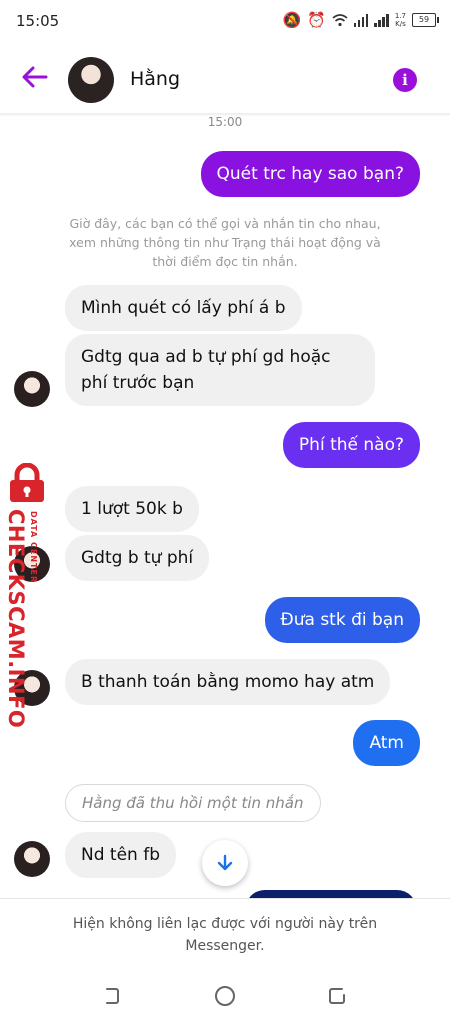 Image resolution: width=450 pixels, height=1025 pixels. I want to click on status-bar: 15:05 🔕 ⏰ 1.7 K/s 59, so click(225, 22).